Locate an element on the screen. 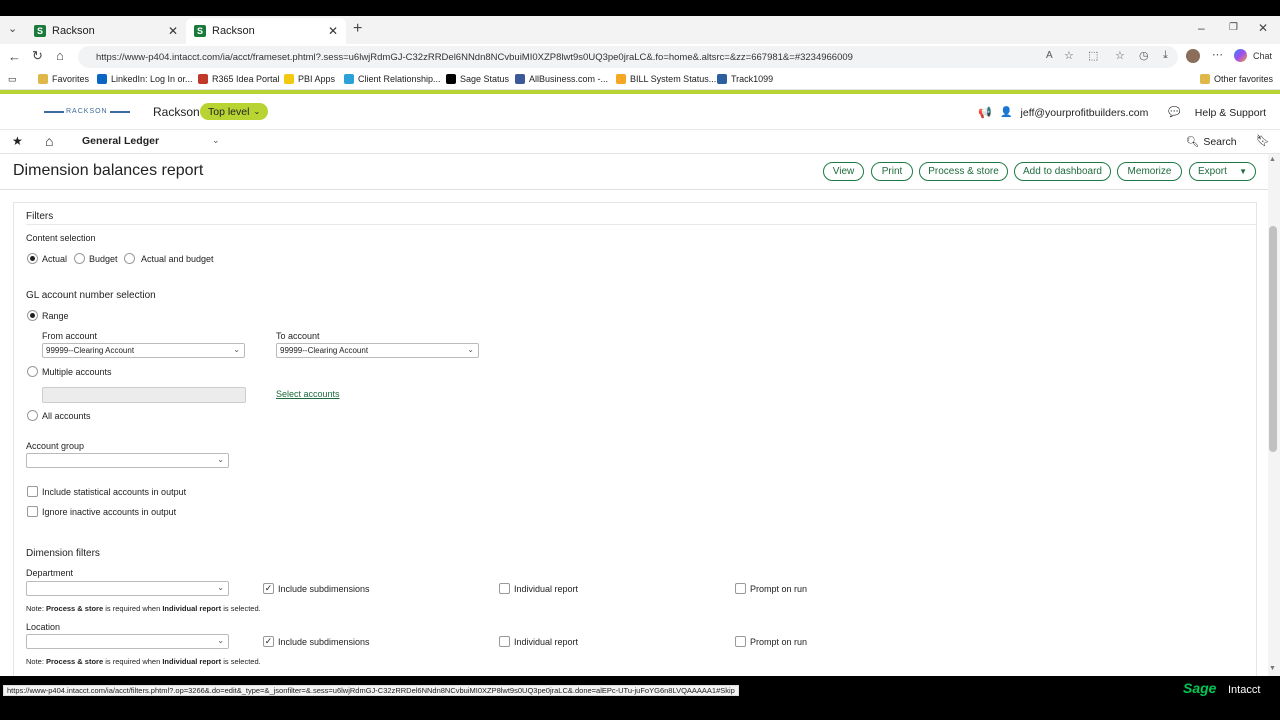 The width and height of the screenshot is (1280, 720). new-tab-icon: + is located at coordinates (357, 29).